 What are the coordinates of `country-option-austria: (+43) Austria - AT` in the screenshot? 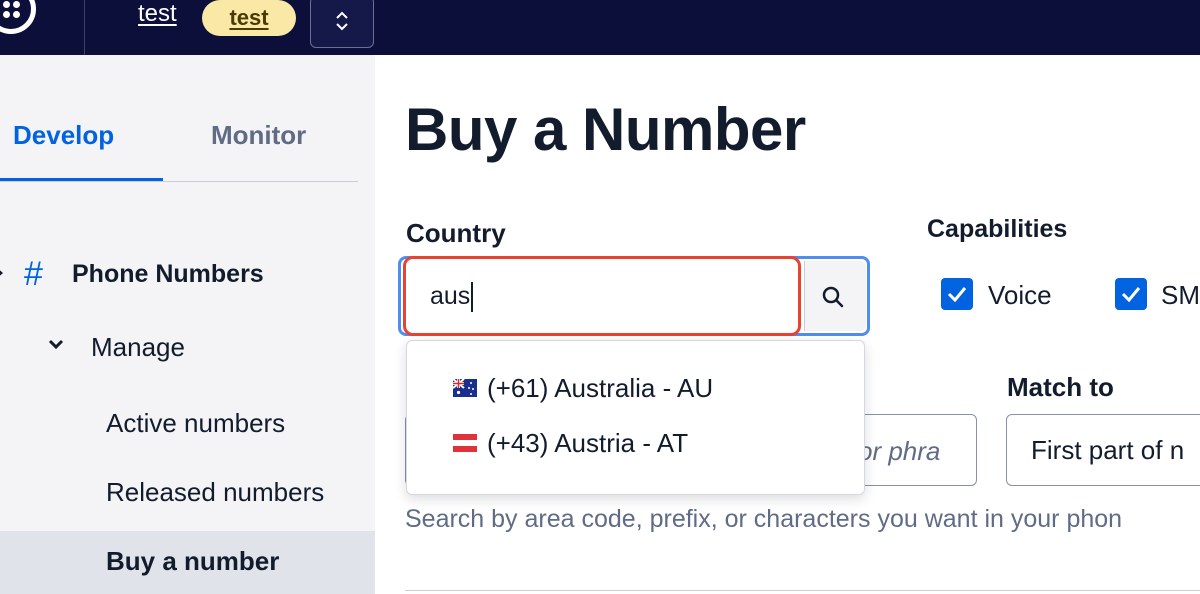 It's located at (570, 448).